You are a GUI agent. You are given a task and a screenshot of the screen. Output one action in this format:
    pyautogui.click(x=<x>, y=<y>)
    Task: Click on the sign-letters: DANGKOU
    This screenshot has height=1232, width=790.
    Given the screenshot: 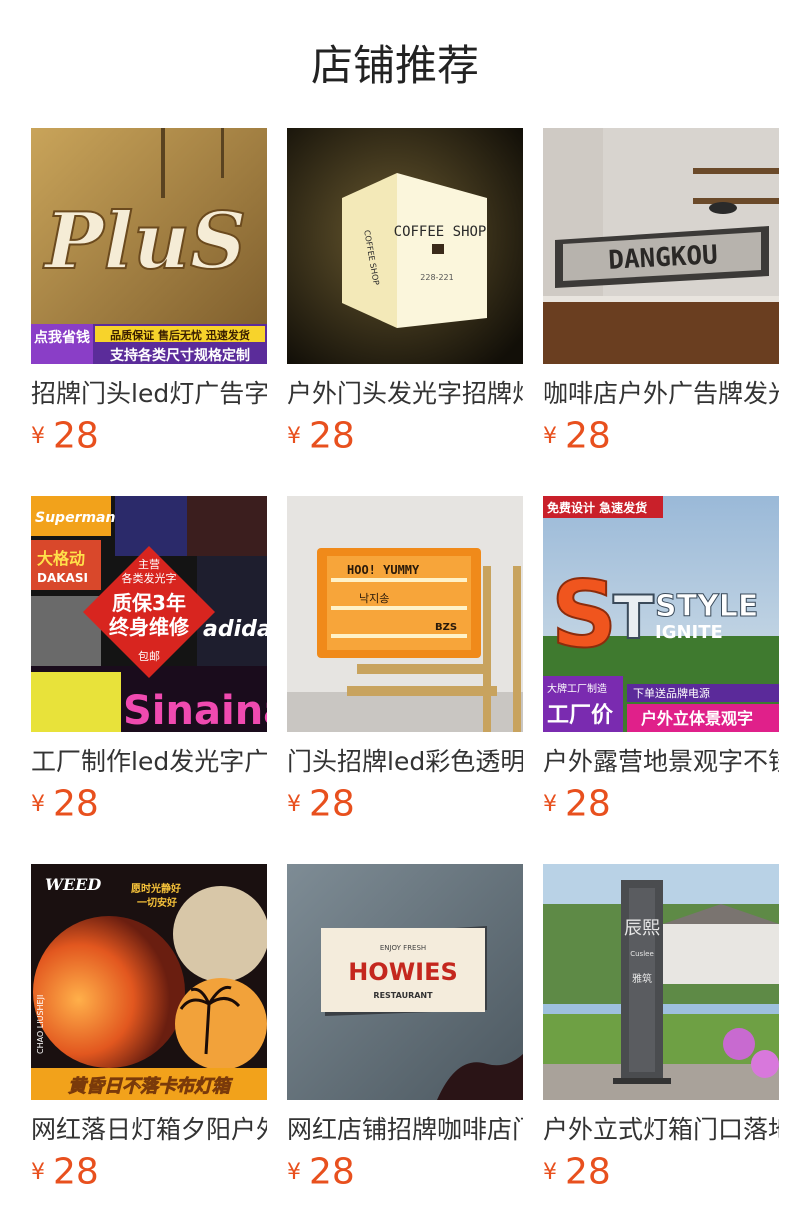 What is the action you would take?
    pyautogui.click(x=663, y=258)
    